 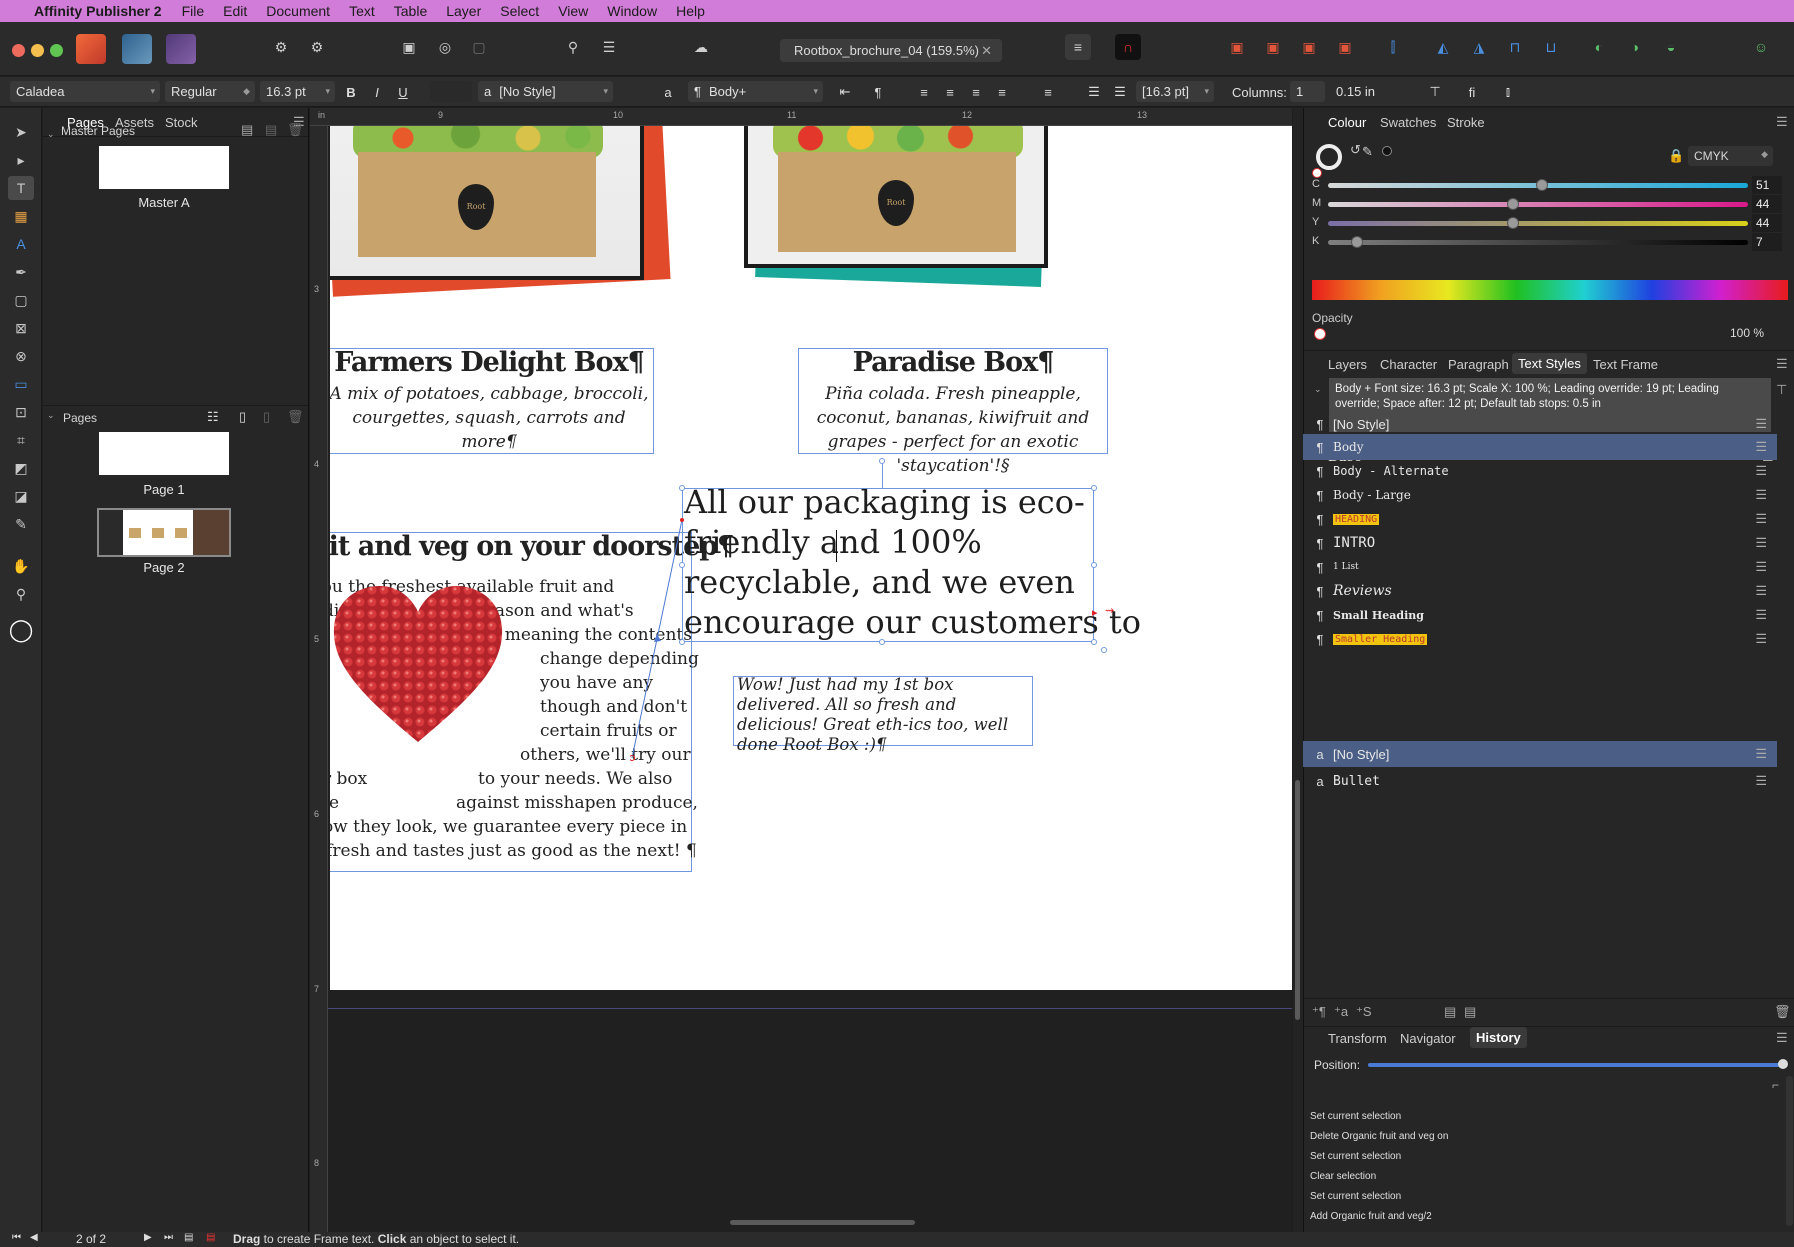 I want to click on add-master-icon: ▤, so click(x=247, y=130).